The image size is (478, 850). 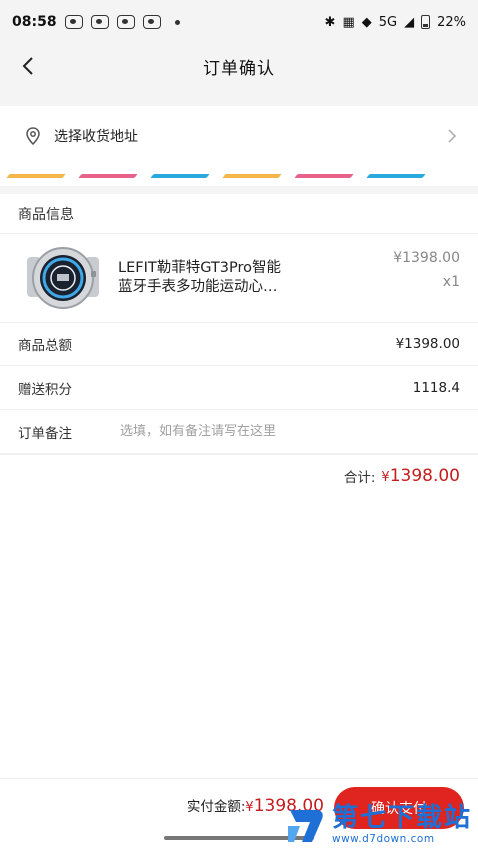 I want to click on order-remark-label: 订单备注, so click(x=45, y=433).